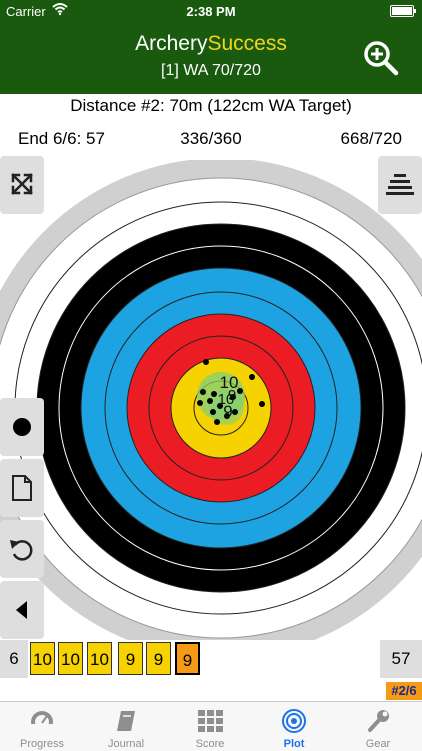  I want to click on scores-menu-button, so click(400, 185).